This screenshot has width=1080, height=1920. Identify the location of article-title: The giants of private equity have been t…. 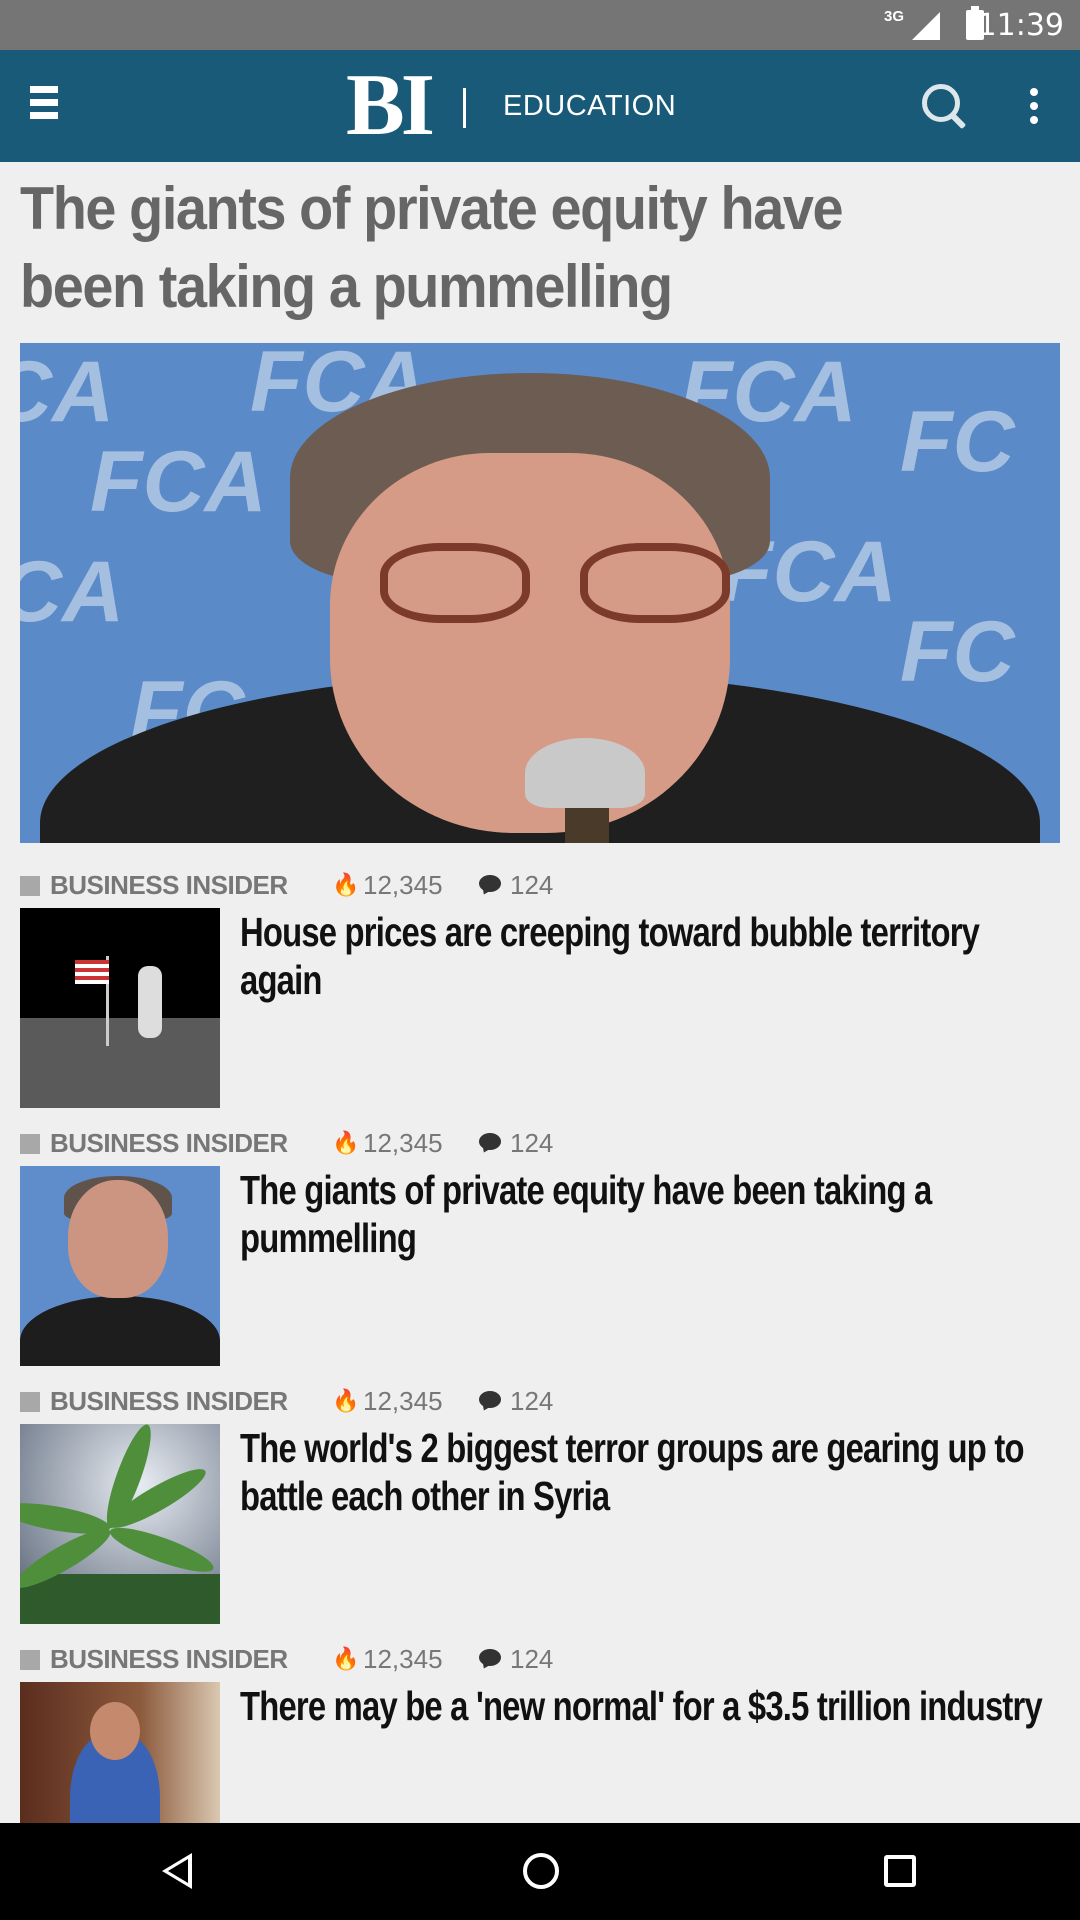
(648, 1214).